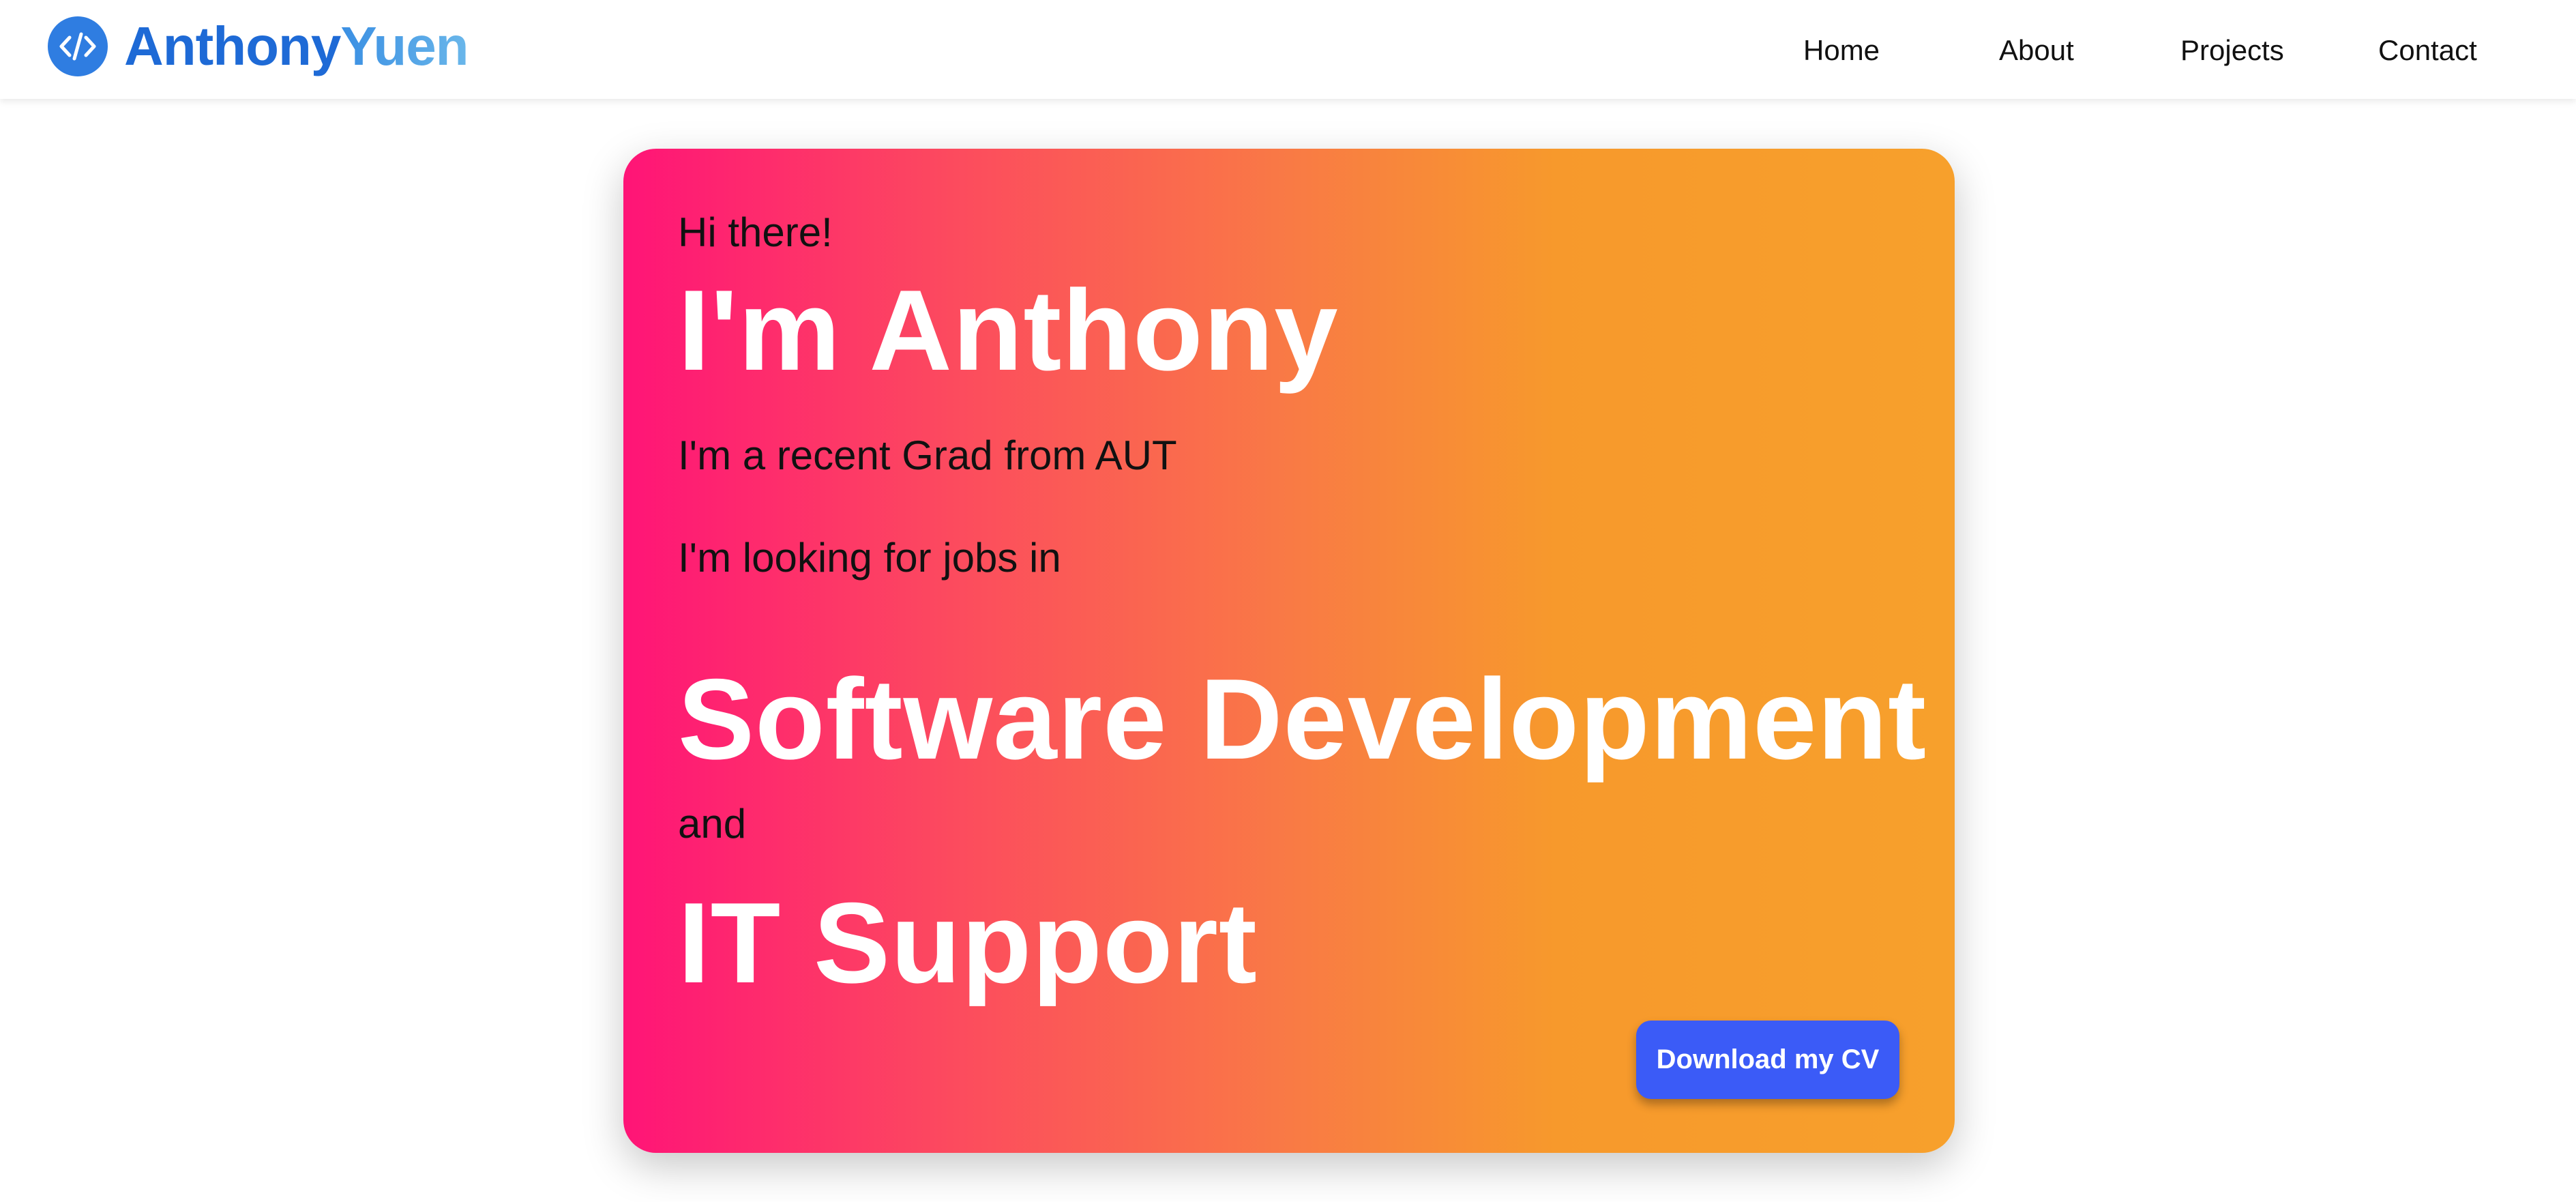 Image resolution: width=2576 pixels, height=1202 pixels. What do you see at coordinates (2232, 50) in the screenshot?
I see `nav-link-projects: Projects` at bounding box center [2232, 50].